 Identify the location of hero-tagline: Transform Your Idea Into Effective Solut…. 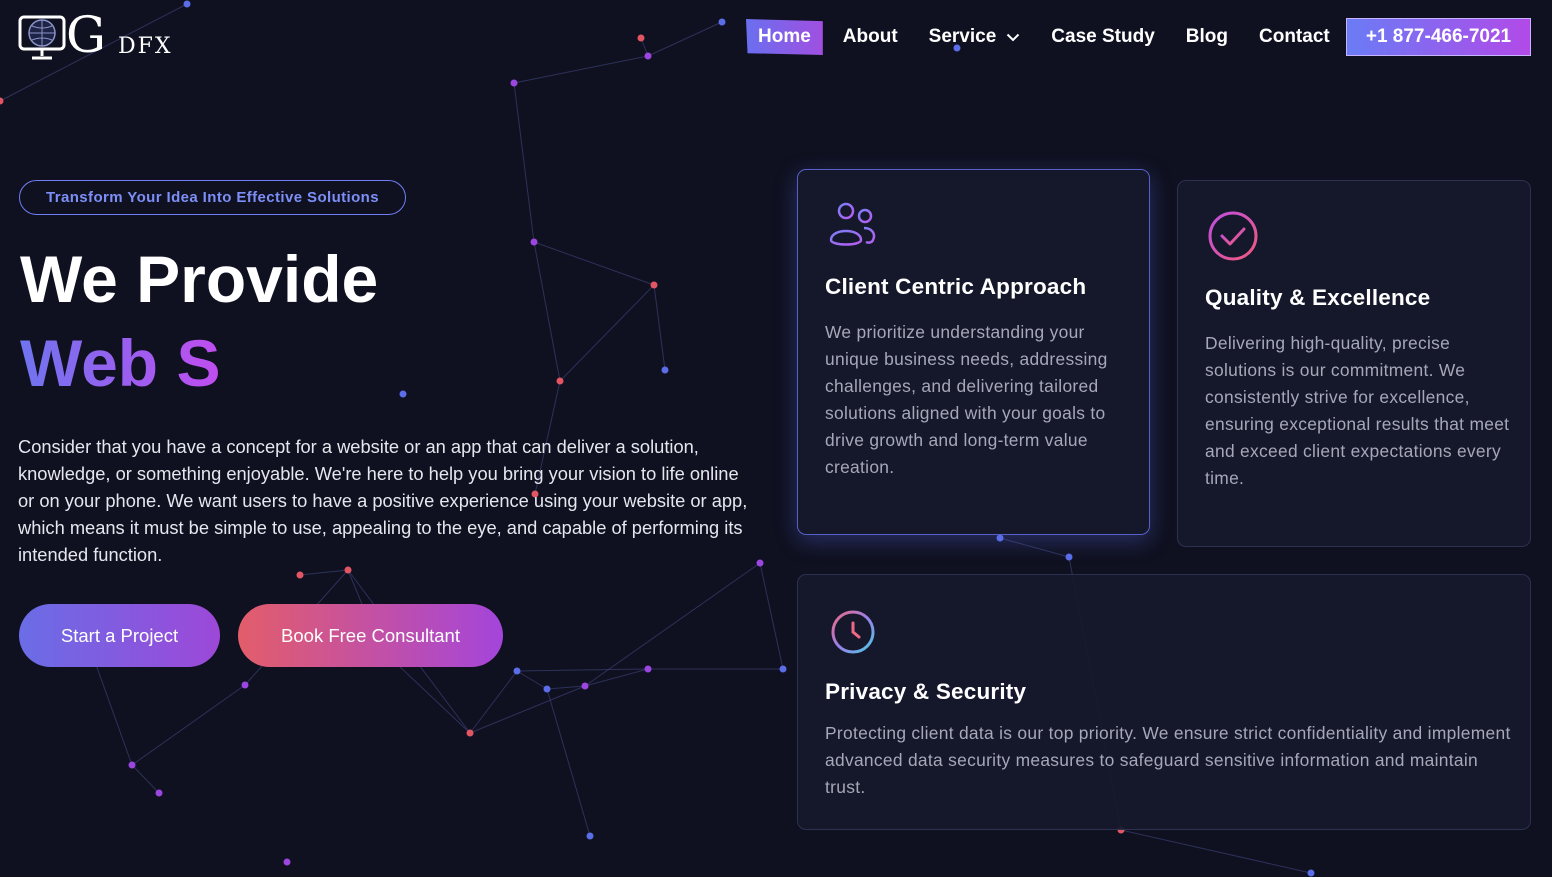
(212, 197).